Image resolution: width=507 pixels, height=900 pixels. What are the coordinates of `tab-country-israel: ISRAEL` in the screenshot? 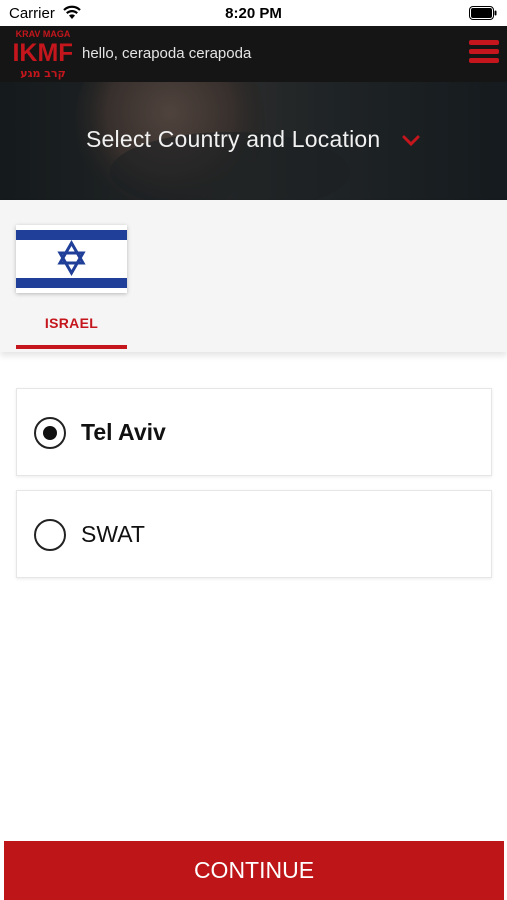 It's located at (71, 288).